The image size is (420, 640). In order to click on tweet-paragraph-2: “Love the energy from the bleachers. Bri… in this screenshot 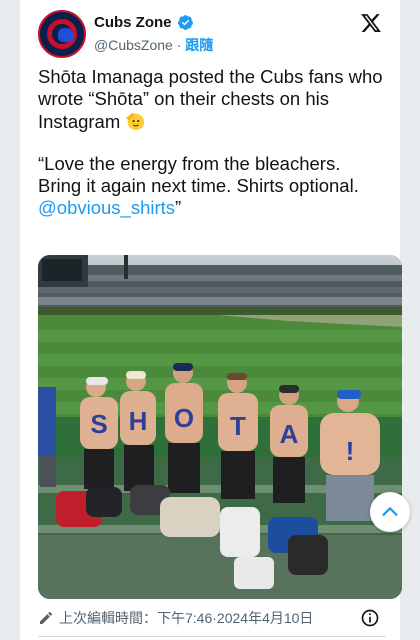, I will do `click(212, 186)`.